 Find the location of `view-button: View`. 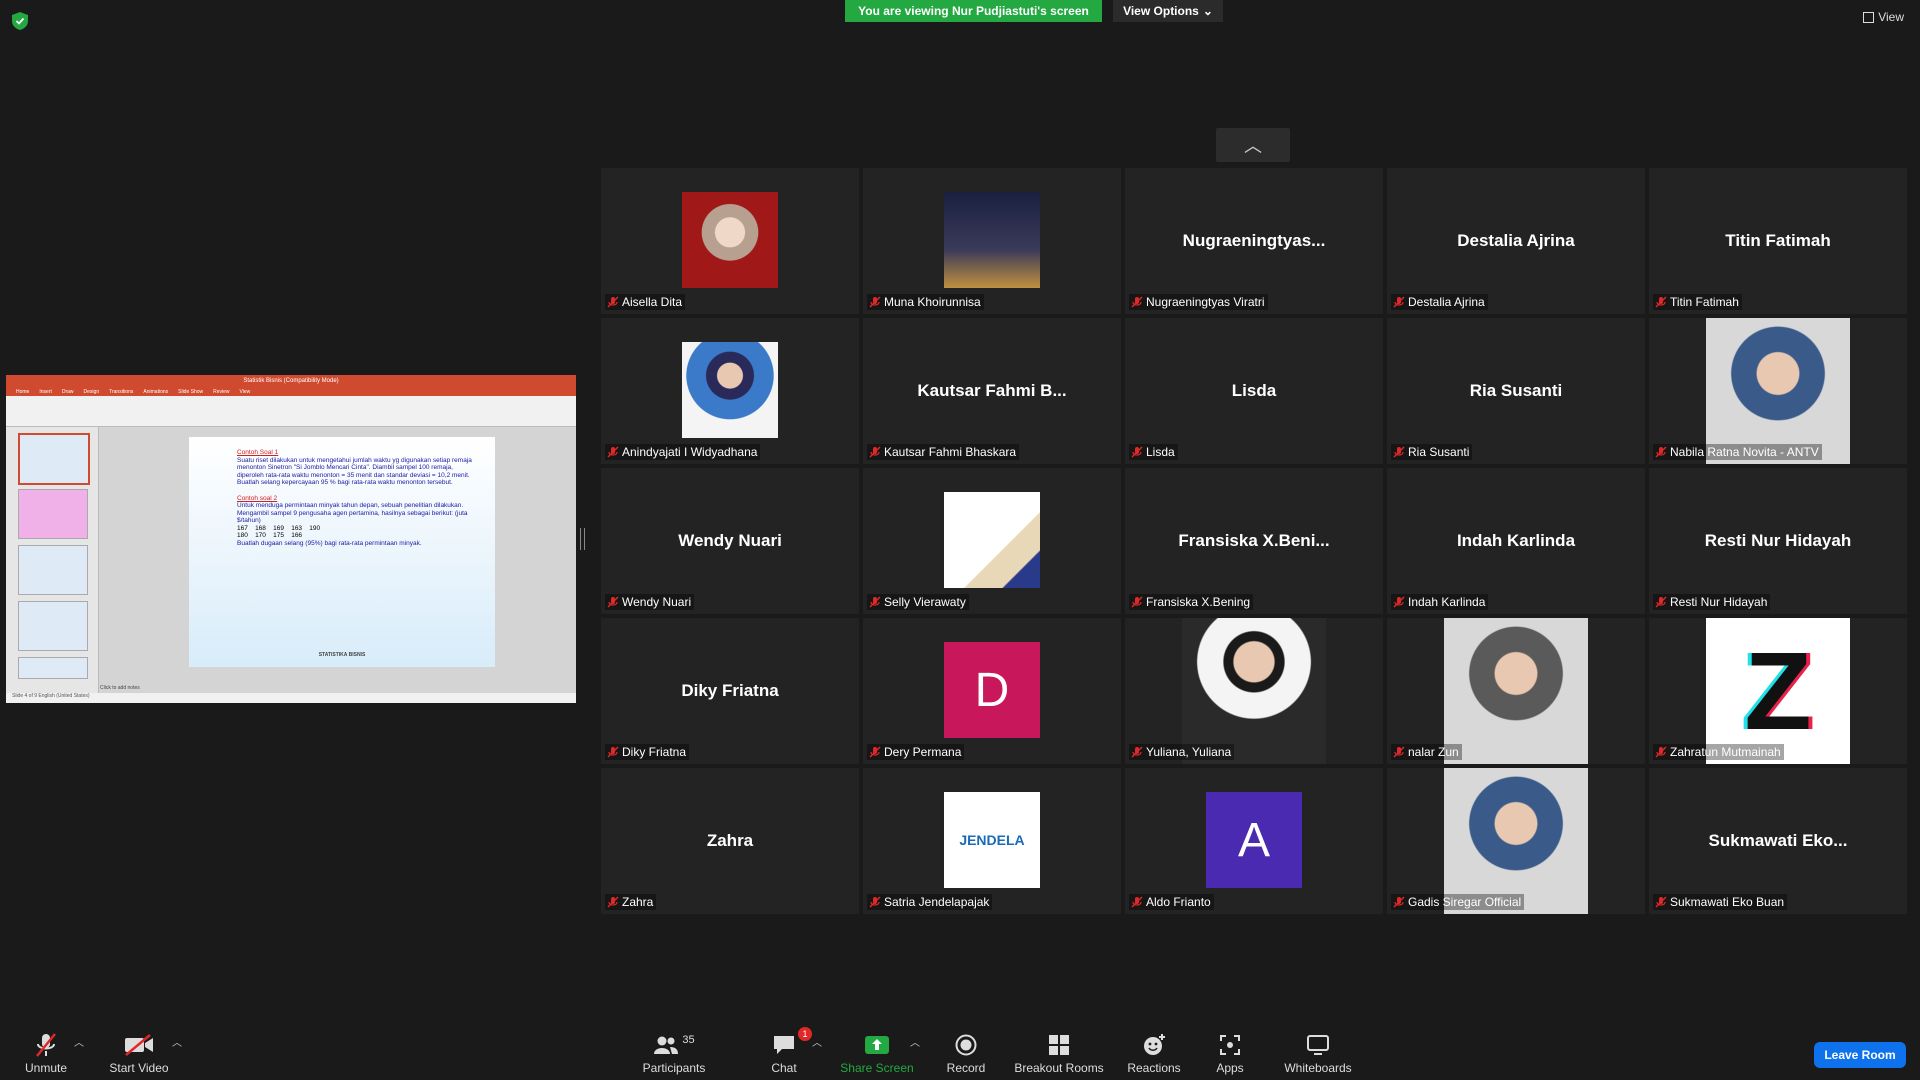

view-button: View is located at coordinates (1883, 17).